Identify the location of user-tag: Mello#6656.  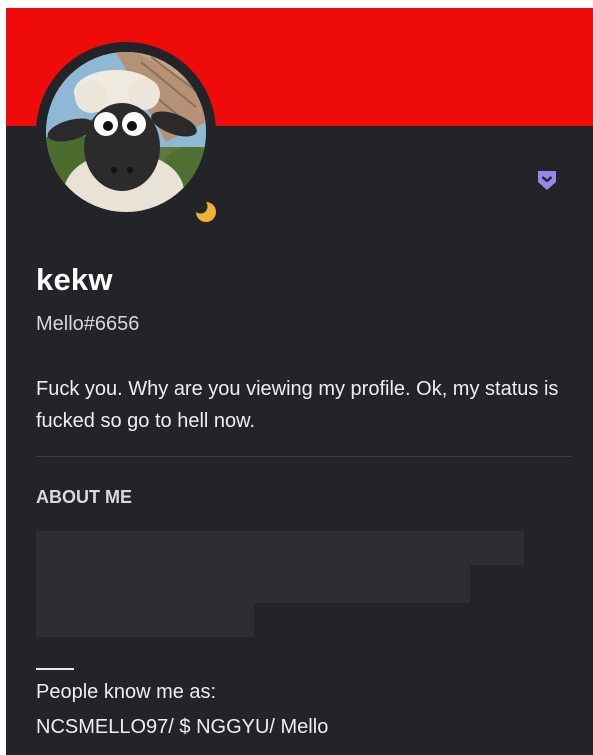
(88, 324).